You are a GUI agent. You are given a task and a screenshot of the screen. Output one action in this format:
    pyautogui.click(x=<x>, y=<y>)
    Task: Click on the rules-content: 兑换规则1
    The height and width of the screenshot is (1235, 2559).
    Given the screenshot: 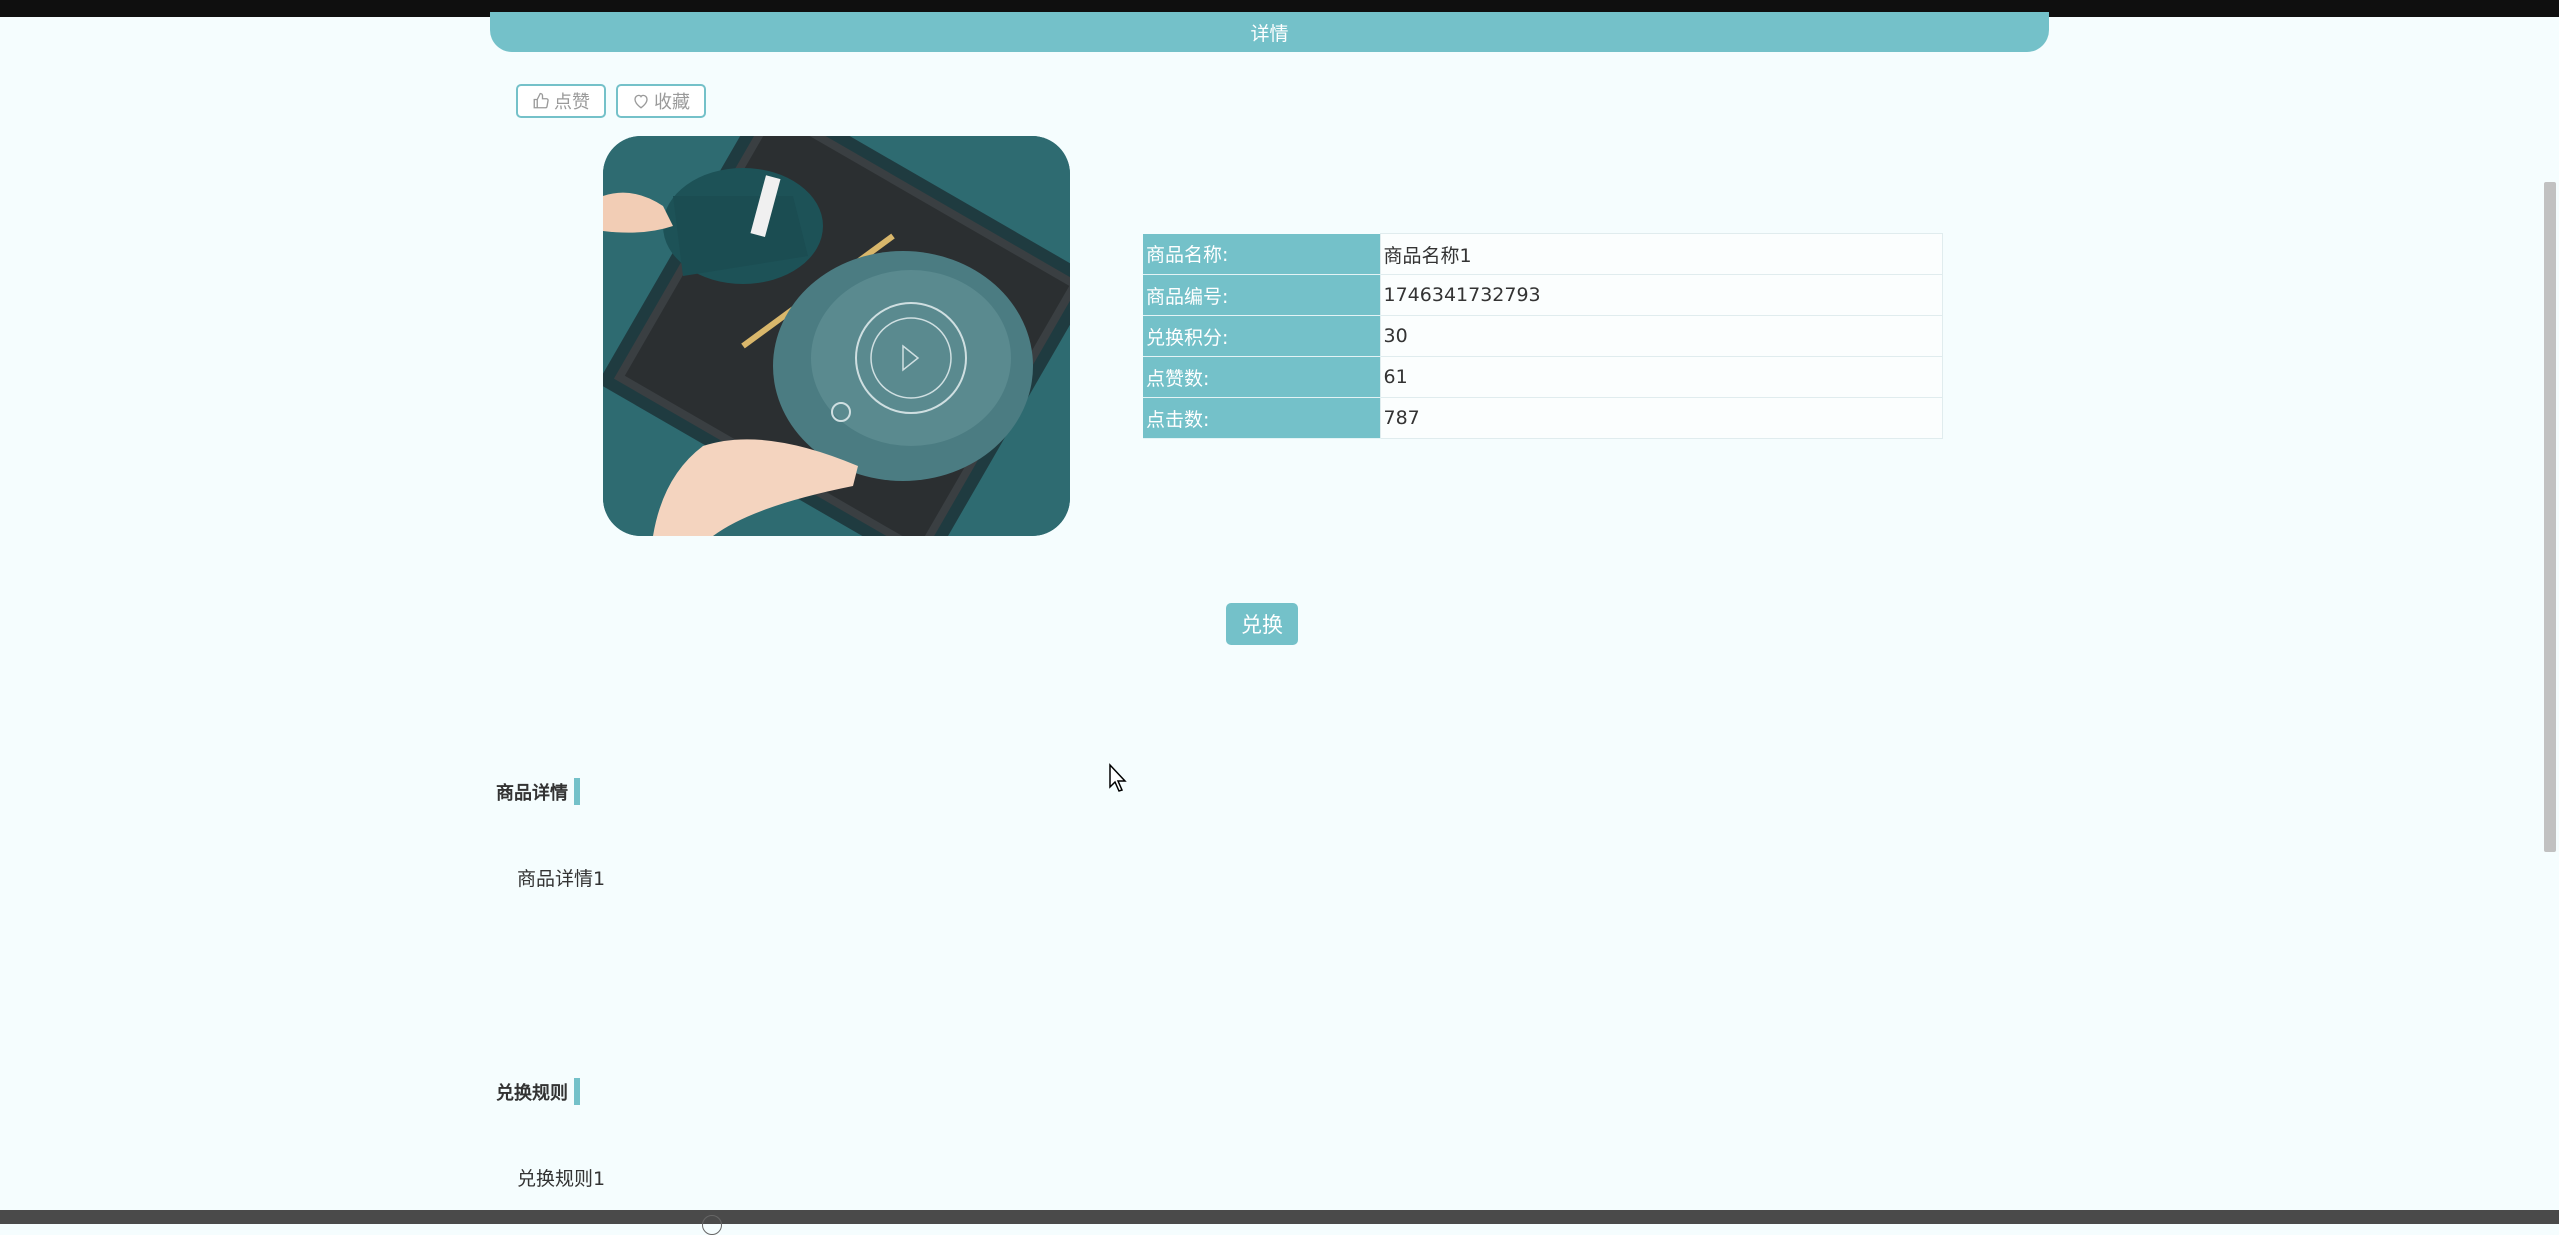 What is the action you would take?
    pyautogui.click(x=561, y=1179)
    